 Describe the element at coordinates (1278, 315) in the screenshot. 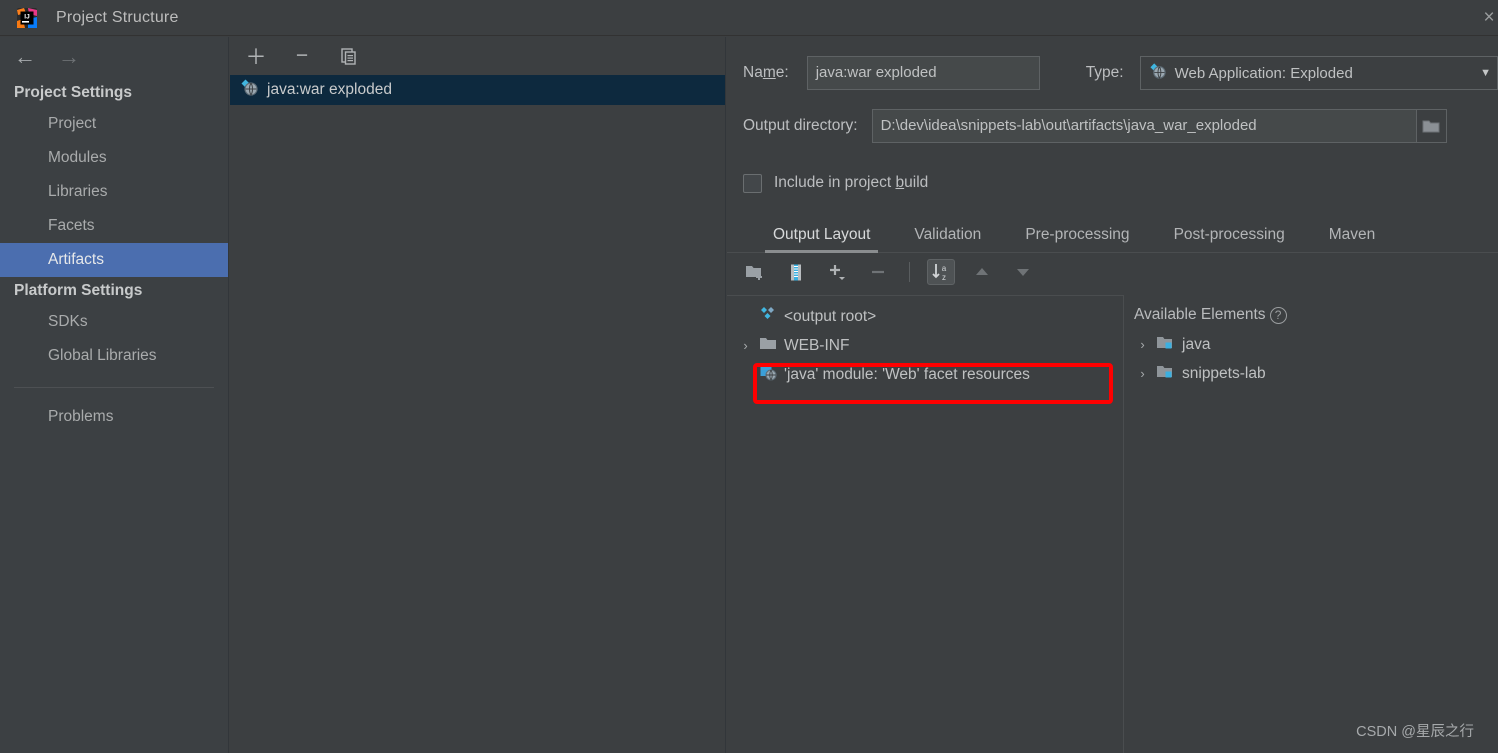

I see `help-icon: ?` at that location.